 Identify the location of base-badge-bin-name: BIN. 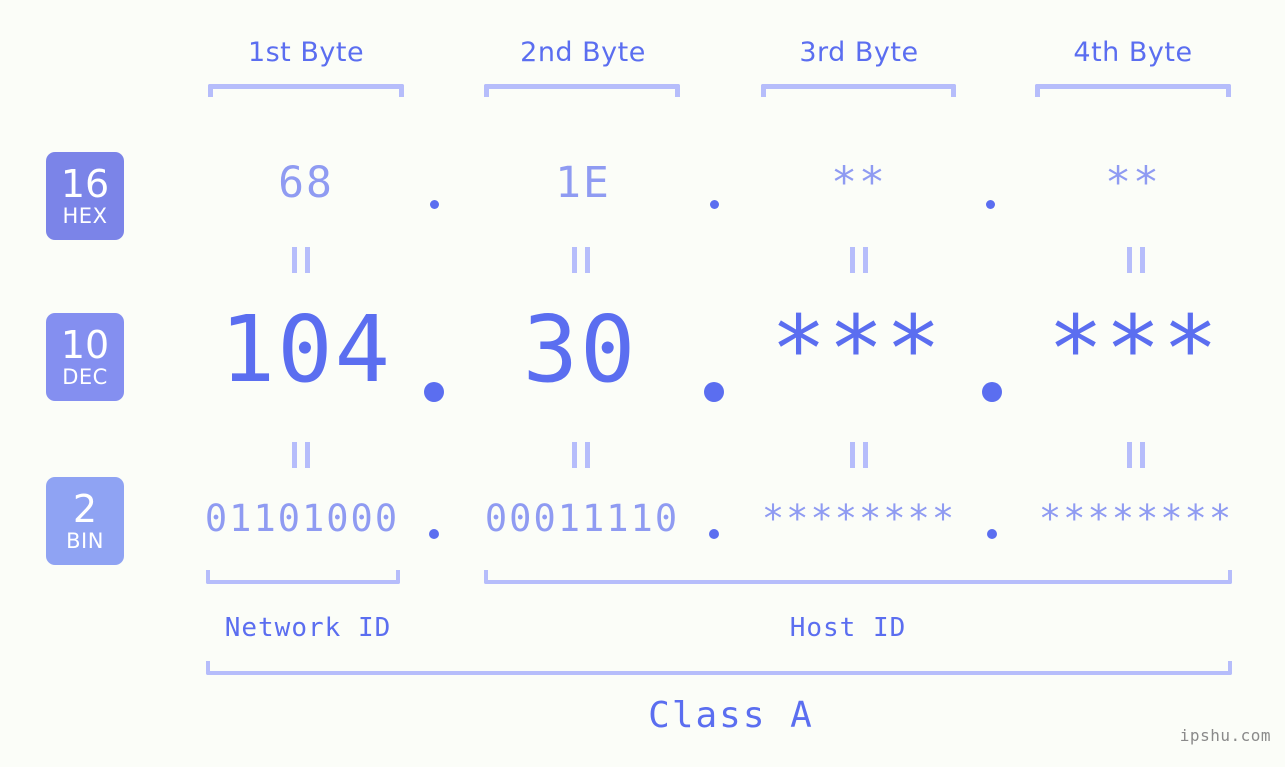
(85, 541).